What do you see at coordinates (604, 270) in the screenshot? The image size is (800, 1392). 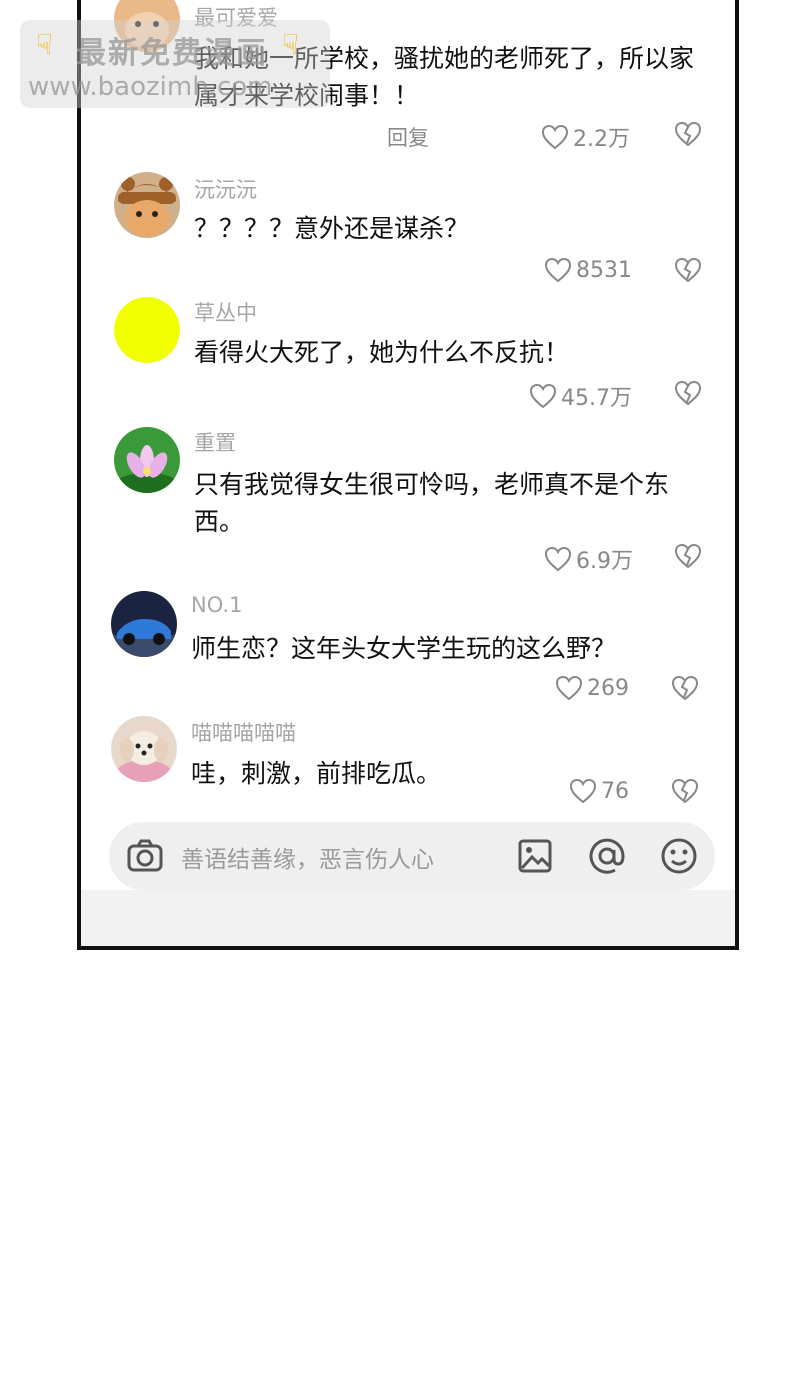 I see `like-count: 8531` at bounding box center [604, 270].